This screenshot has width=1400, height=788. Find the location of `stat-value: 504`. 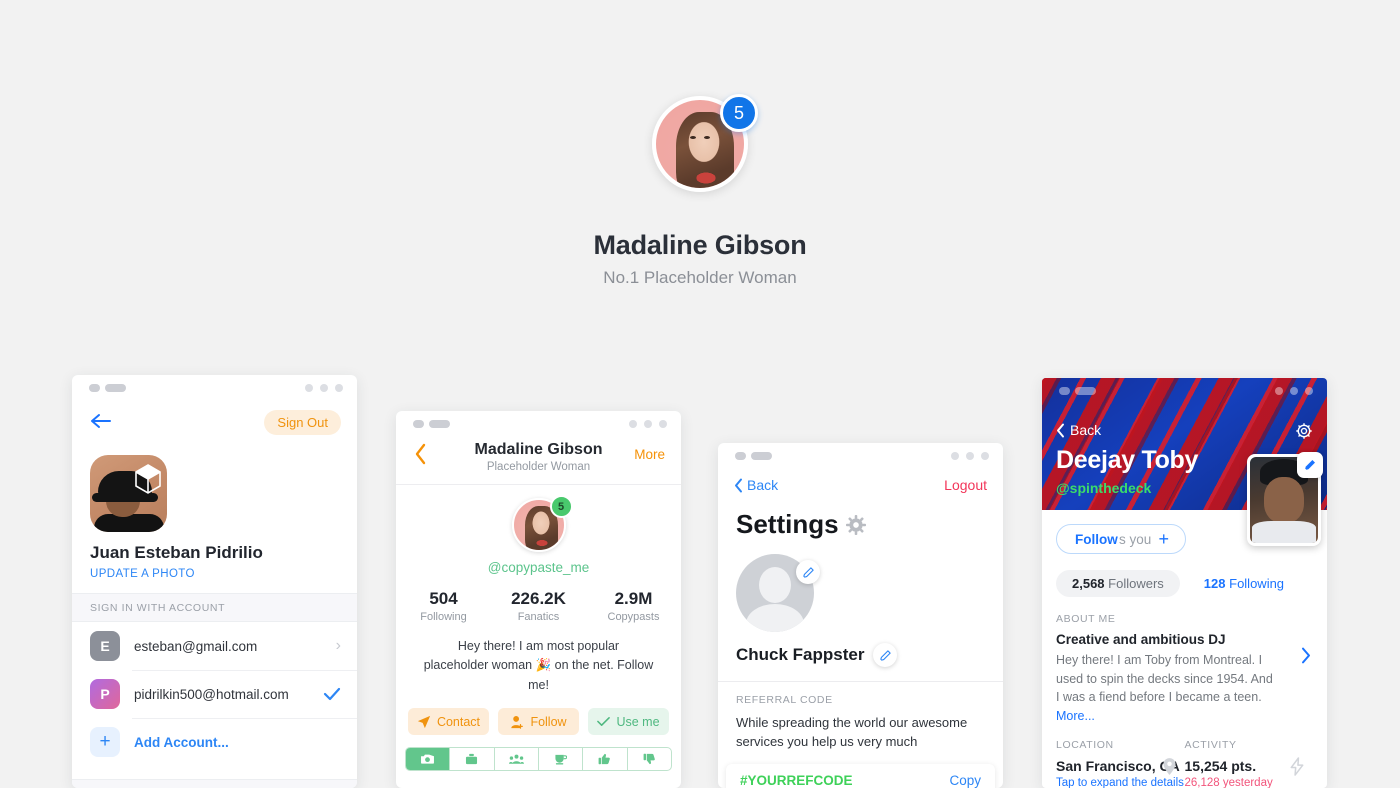

stat-value: 504 is located at coordinates (443, 598).